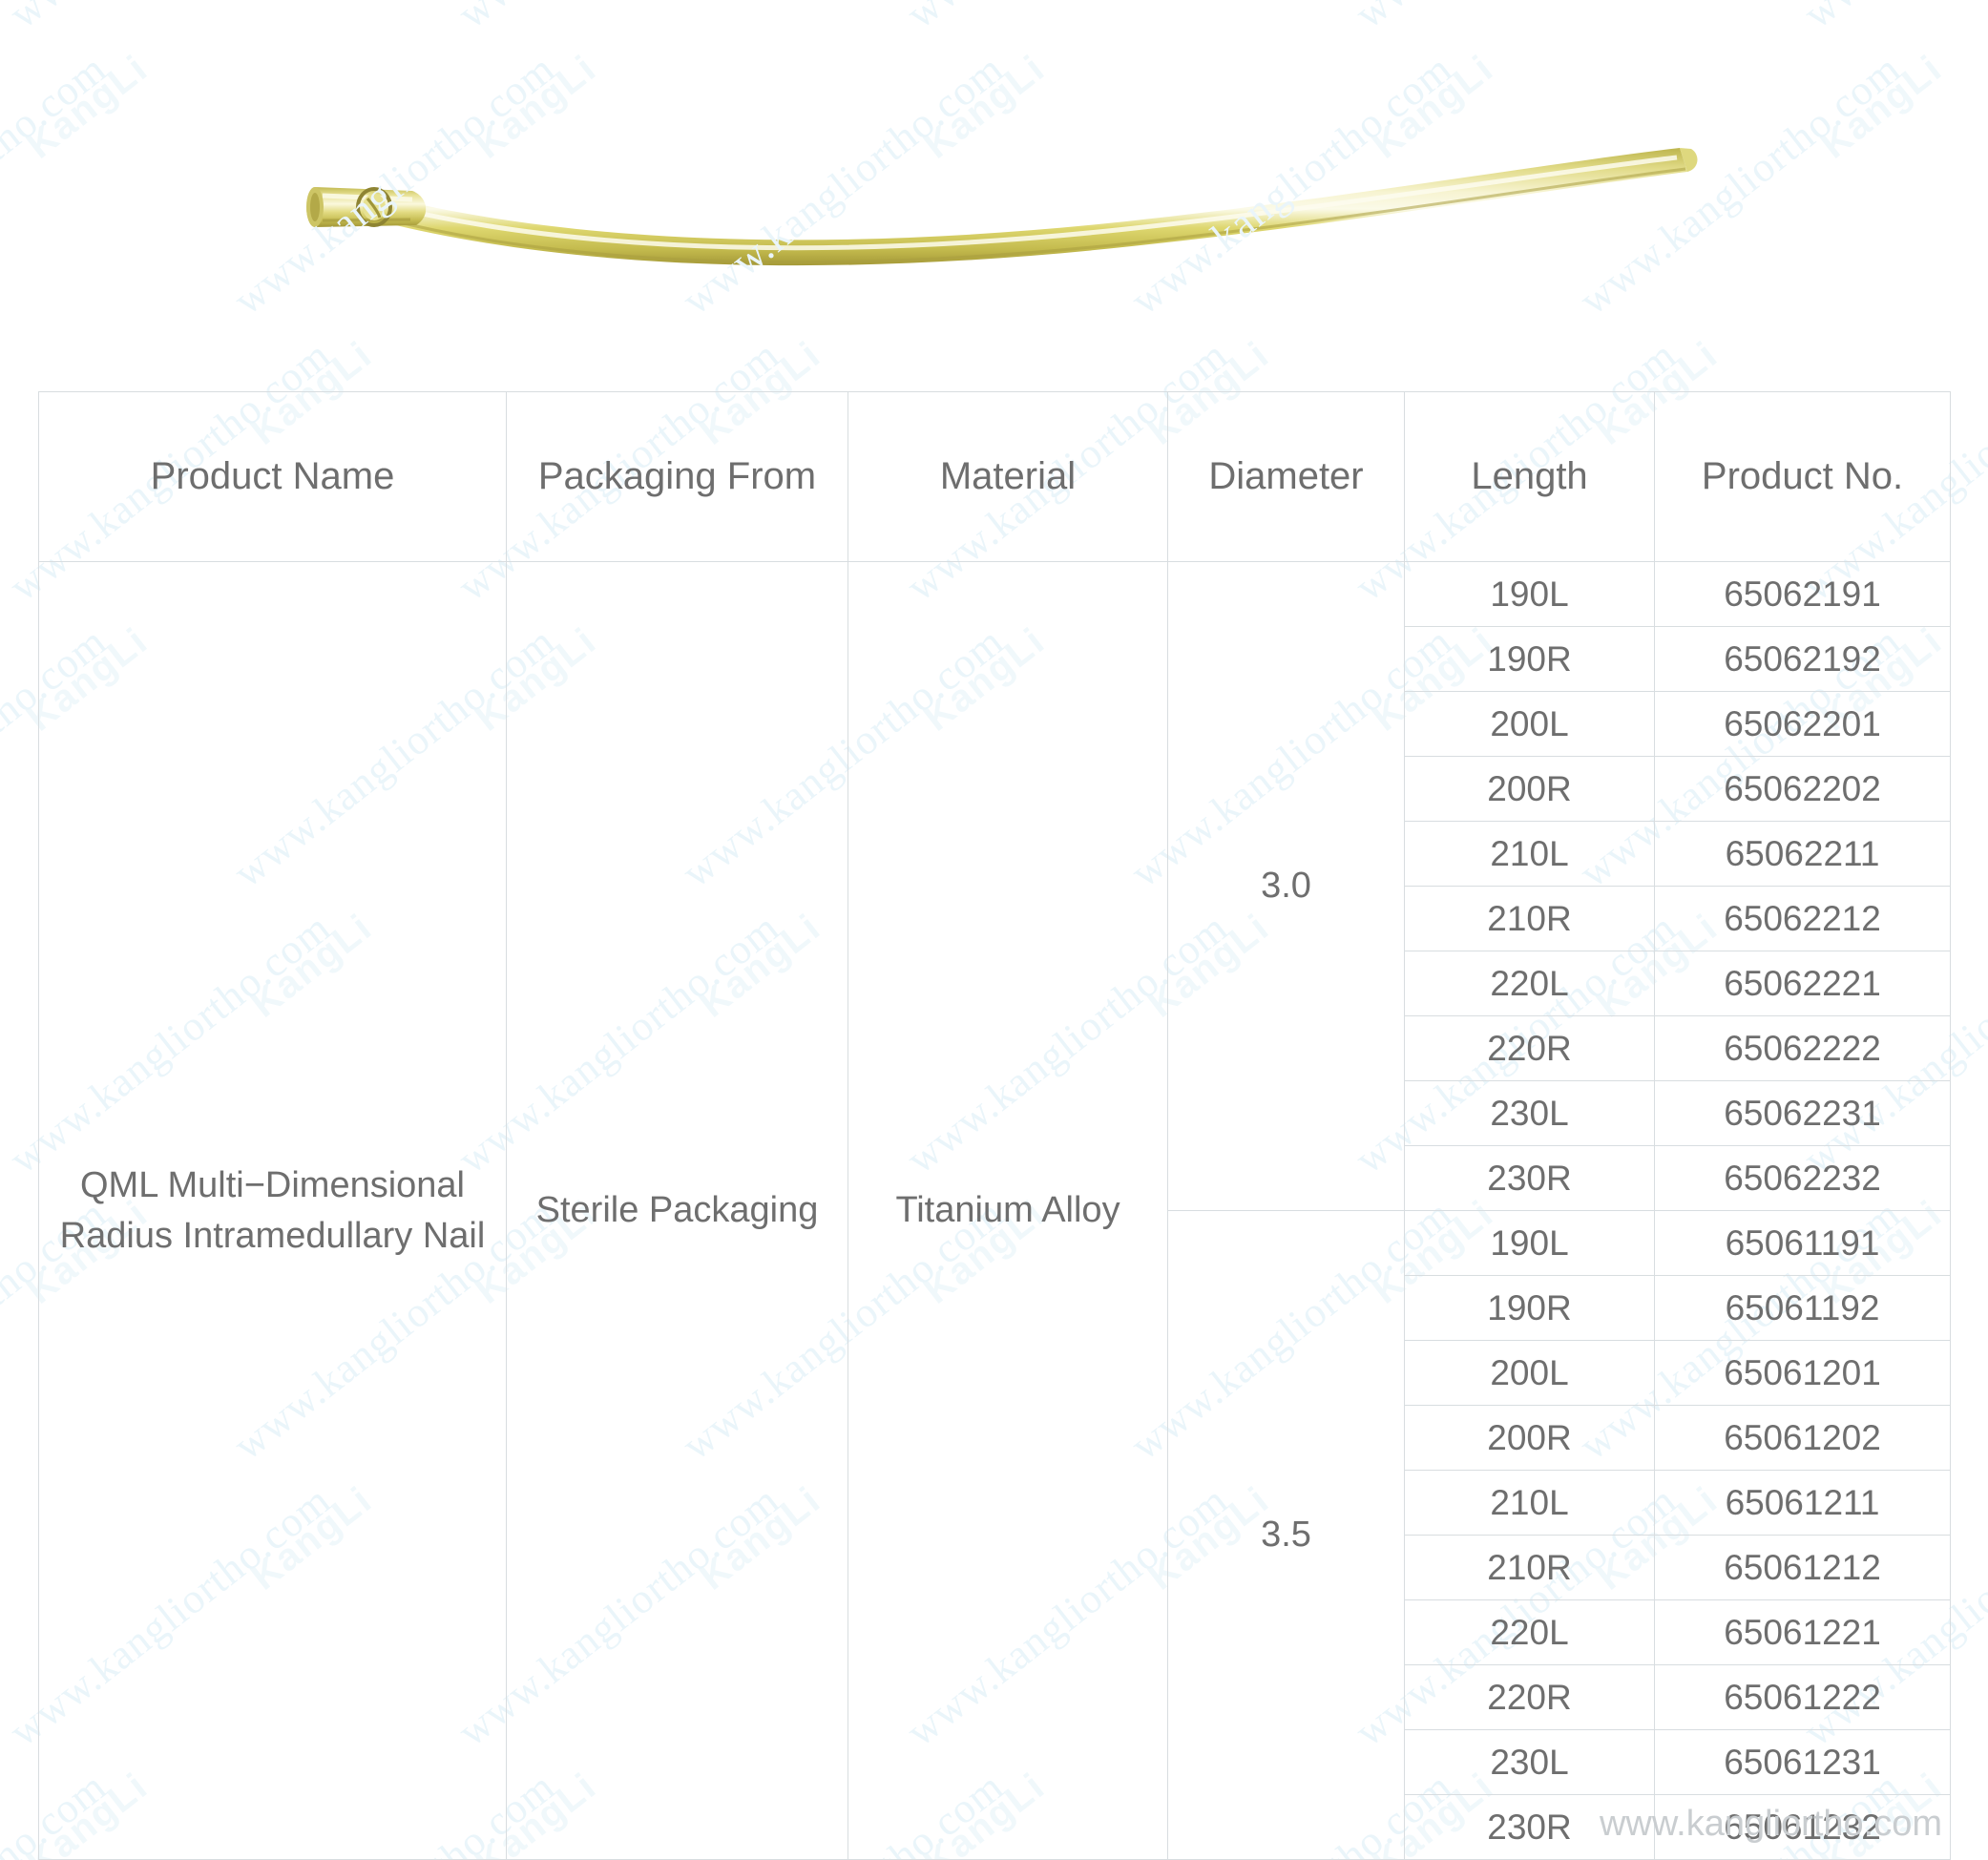 The image size is (1988, 1860). I want to click on cell-product-no: 65061191, so click(1802, 1243).